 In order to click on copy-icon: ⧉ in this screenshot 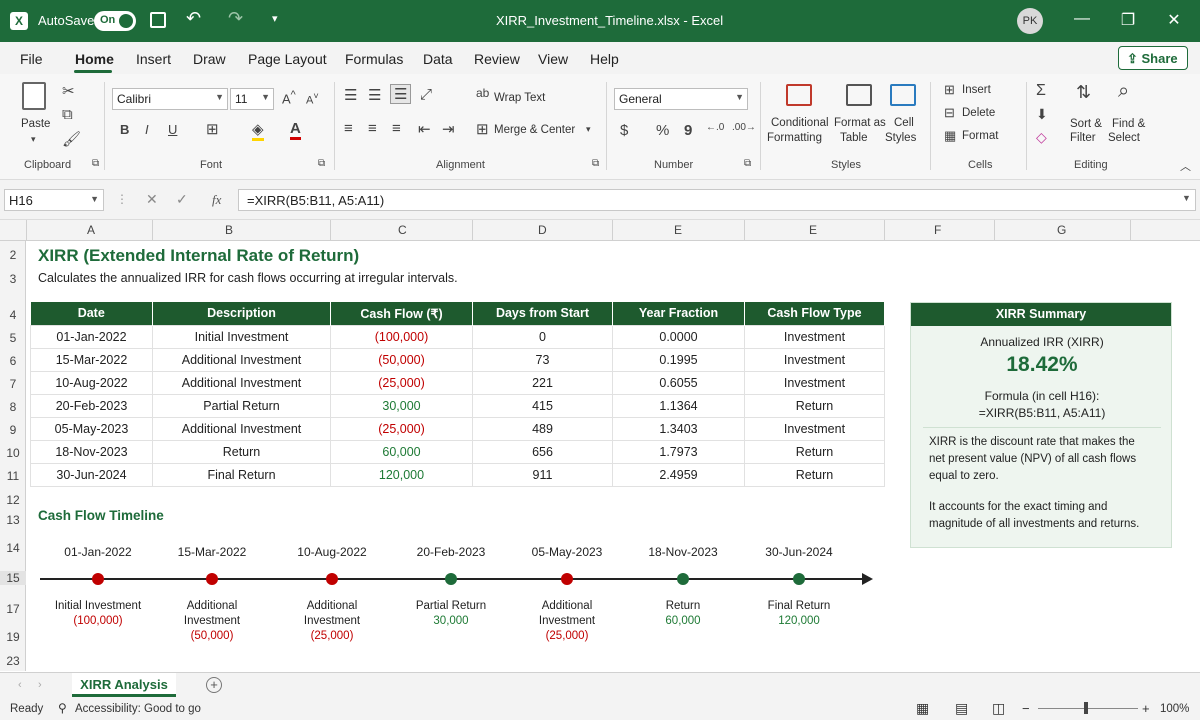, I will do `click(67, 114)`.